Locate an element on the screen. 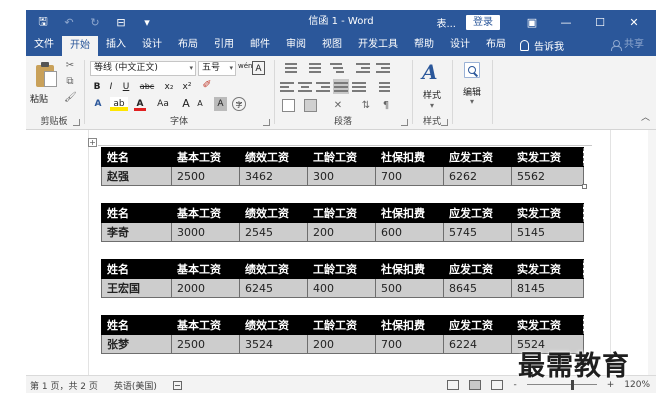 This screenshot has height=403, width=671. font-launcher-icon is located at coordinates (266, 122).